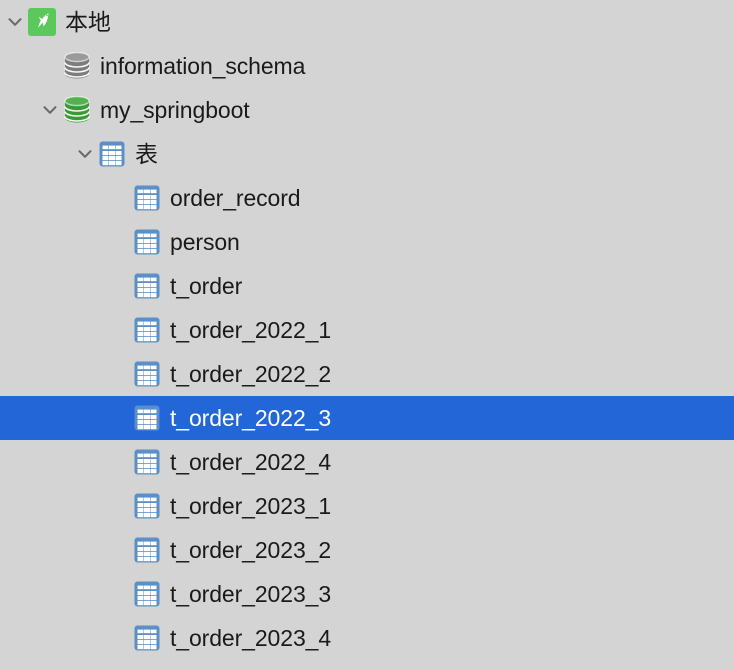 The height and width of the screenshot is (670, 734). I want to click on tree-item-label: t_order_2022_4, so click(251, 462).